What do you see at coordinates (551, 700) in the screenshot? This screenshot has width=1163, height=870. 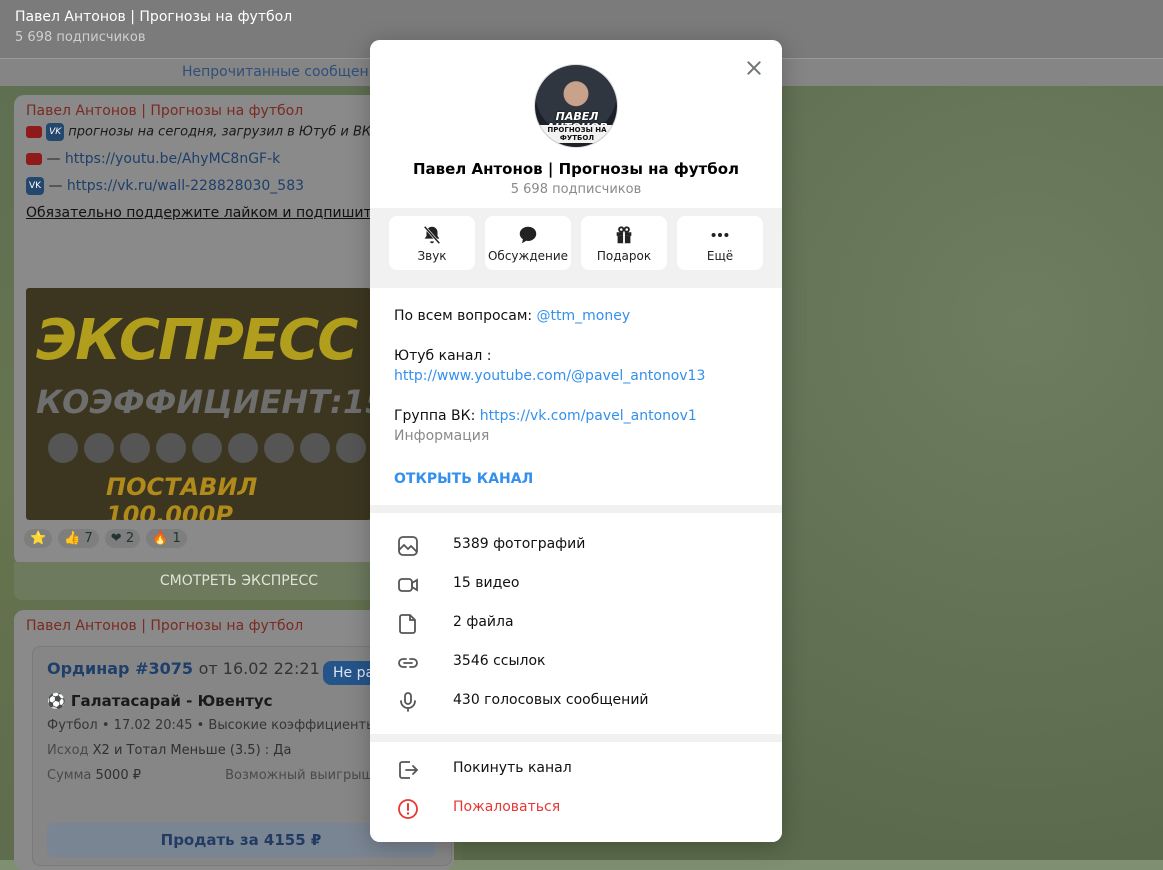 I see `media-voice-label: 430 голосовых сообщений` at bounding box center [551, 700].